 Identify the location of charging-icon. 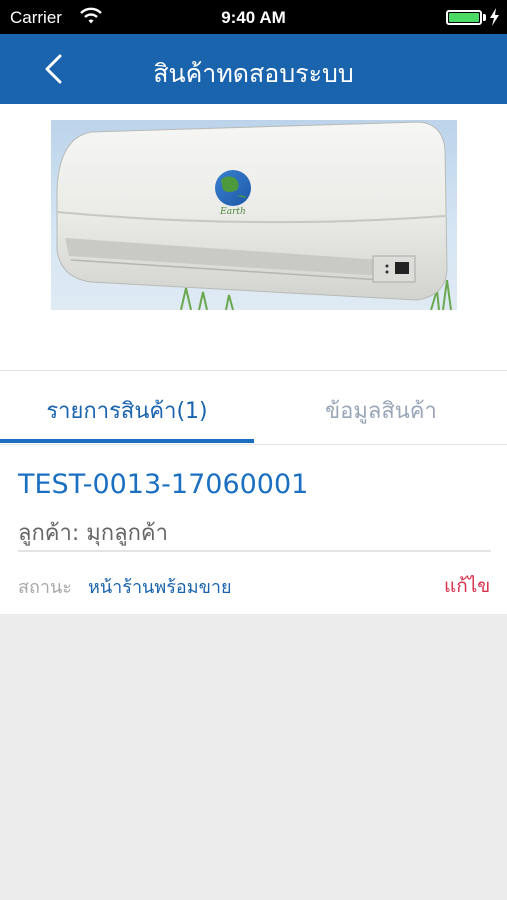
(494, 17).